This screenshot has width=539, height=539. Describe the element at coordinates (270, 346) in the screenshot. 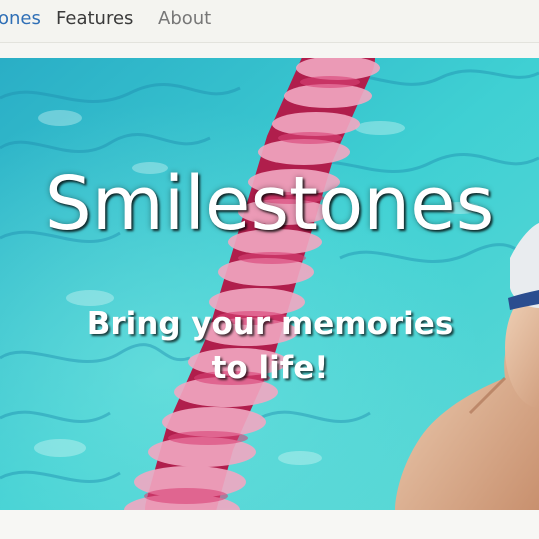

I see `hero-tagline: Bring your memories to life!` at that location.